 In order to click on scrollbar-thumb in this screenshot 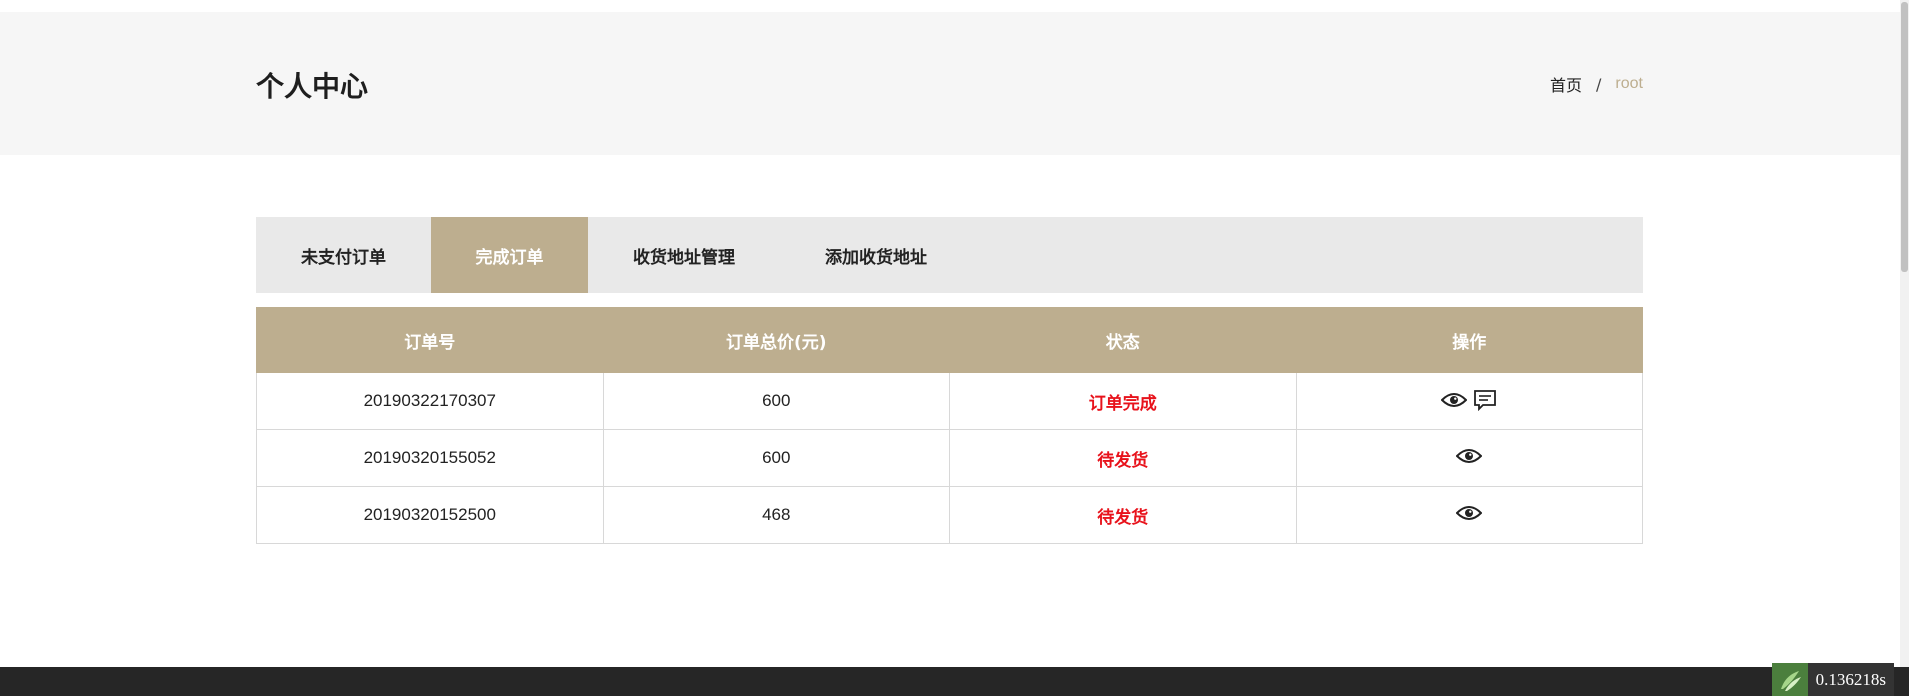, I will do `click(1904, 137)`.